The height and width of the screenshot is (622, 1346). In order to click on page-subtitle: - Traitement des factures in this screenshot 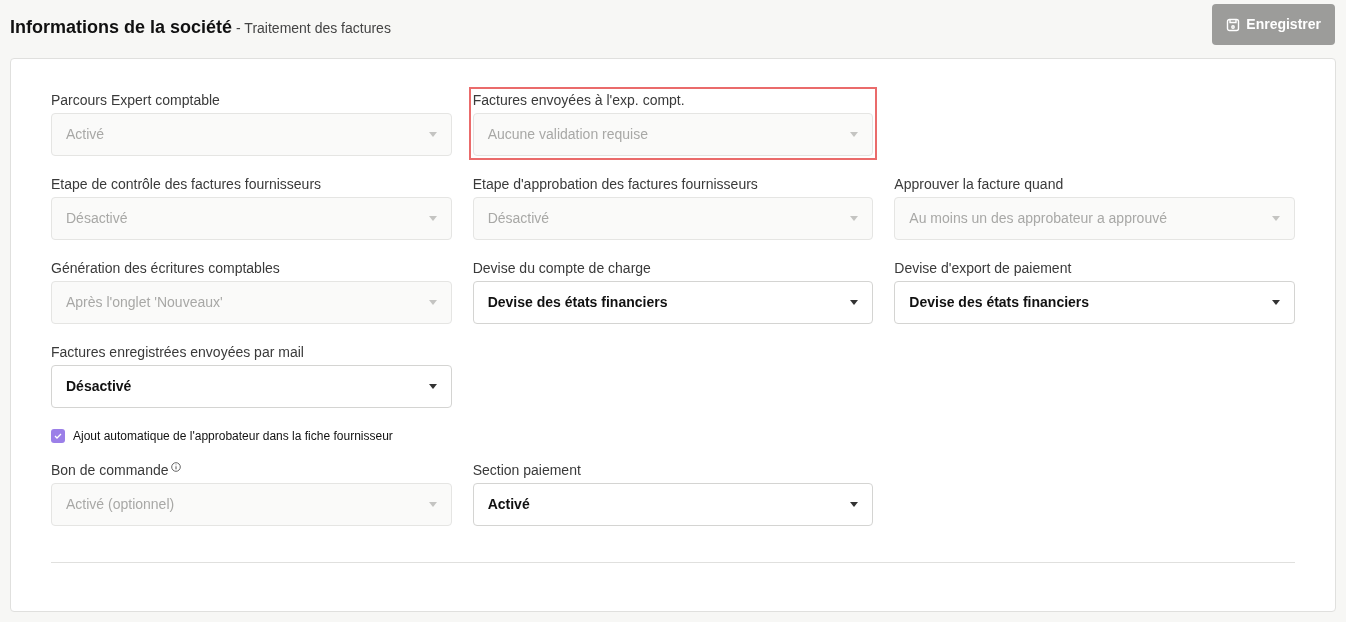, I will do `click(313, 28)`.